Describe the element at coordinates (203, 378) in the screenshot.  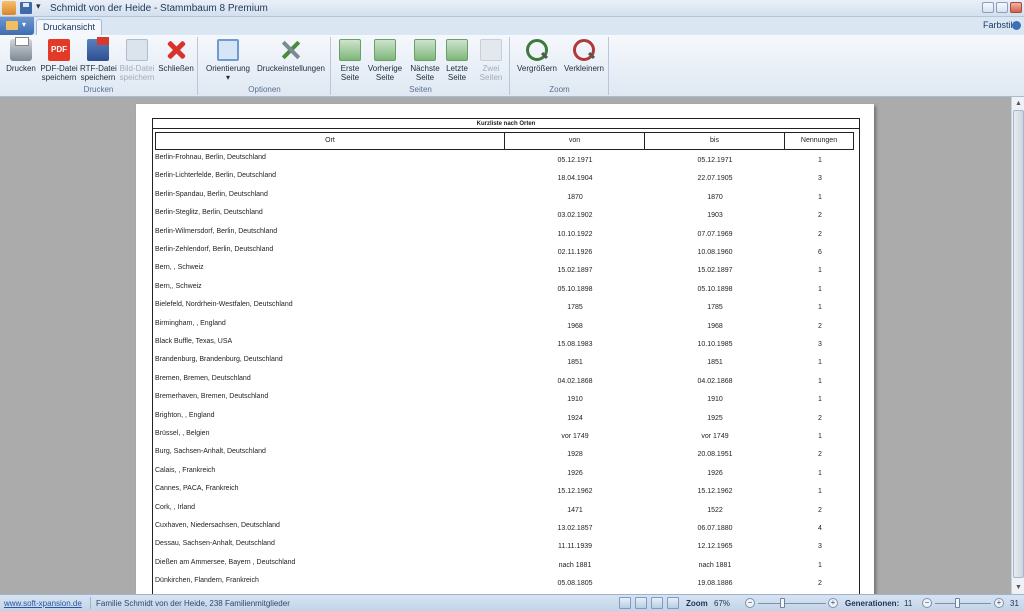
I see `cell-ort: Bremen, Bremen, Deutschland` at that location.